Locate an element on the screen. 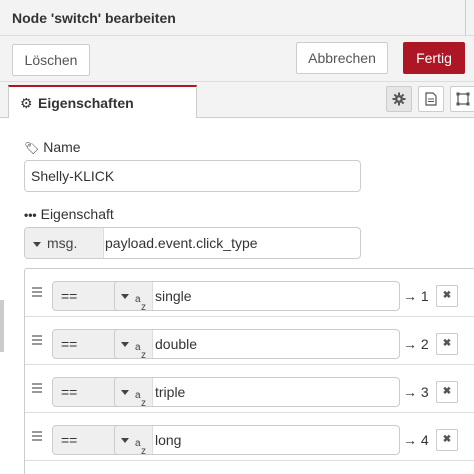 This screenshot has width=474, height=474. rule-value-input: az triple is located at coordinates (257, 392).